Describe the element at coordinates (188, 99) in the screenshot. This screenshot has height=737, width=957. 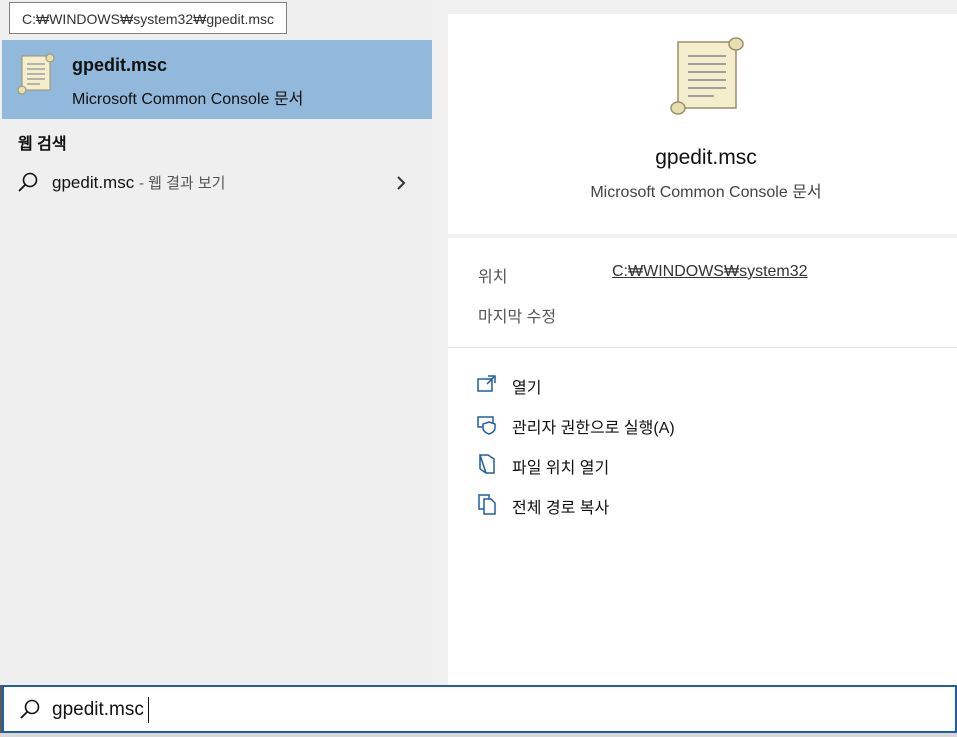
I see `best-match-subtitle: Microsoft Common Console 문서` at that location.